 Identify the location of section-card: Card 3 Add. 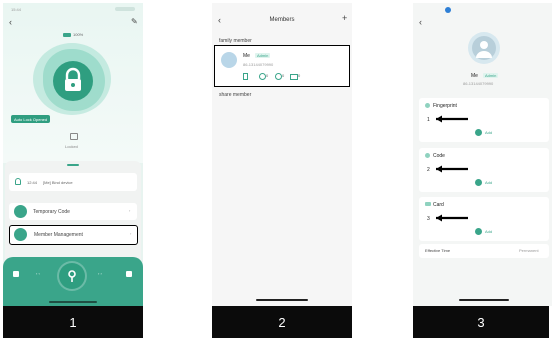
(484, 219).